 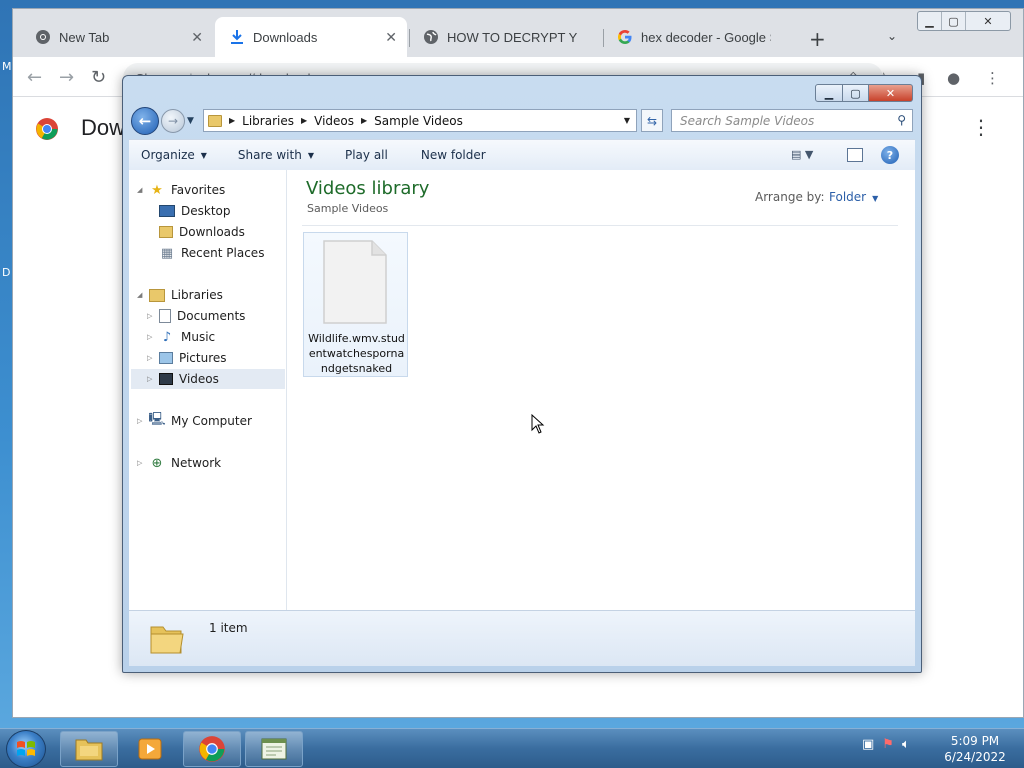 I want to click on organize-label: Organize, so click(x=168, y=155).